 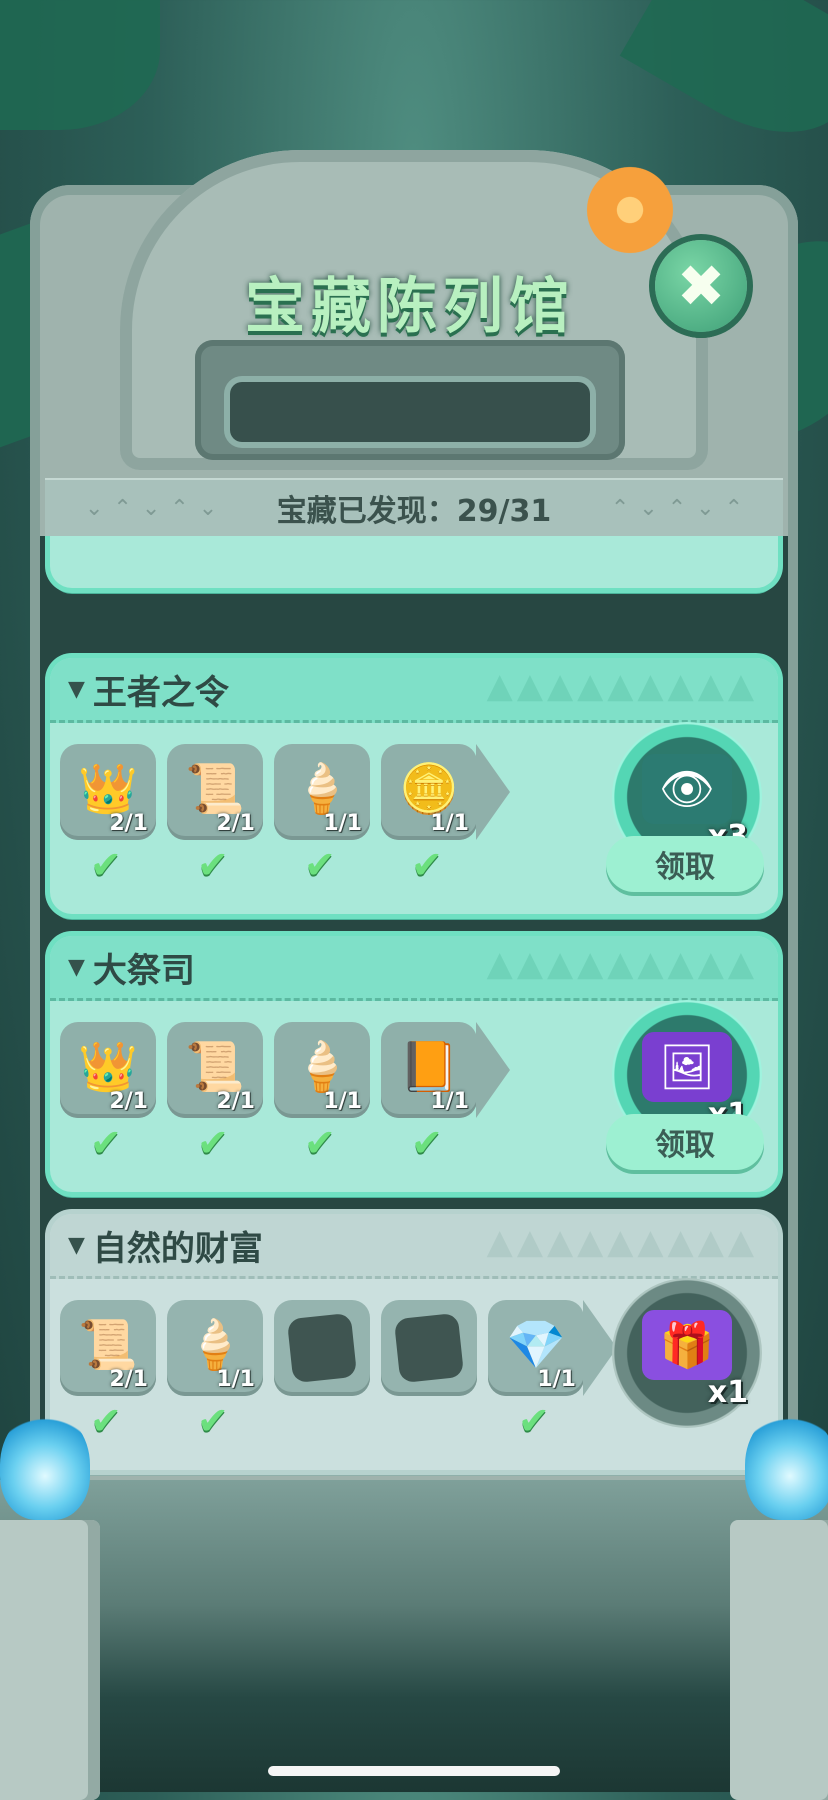 What do you see at coordinates (779, 1660) in the screenshot?
I see `stone-pillar-right` at bounding box center [779, 1660].